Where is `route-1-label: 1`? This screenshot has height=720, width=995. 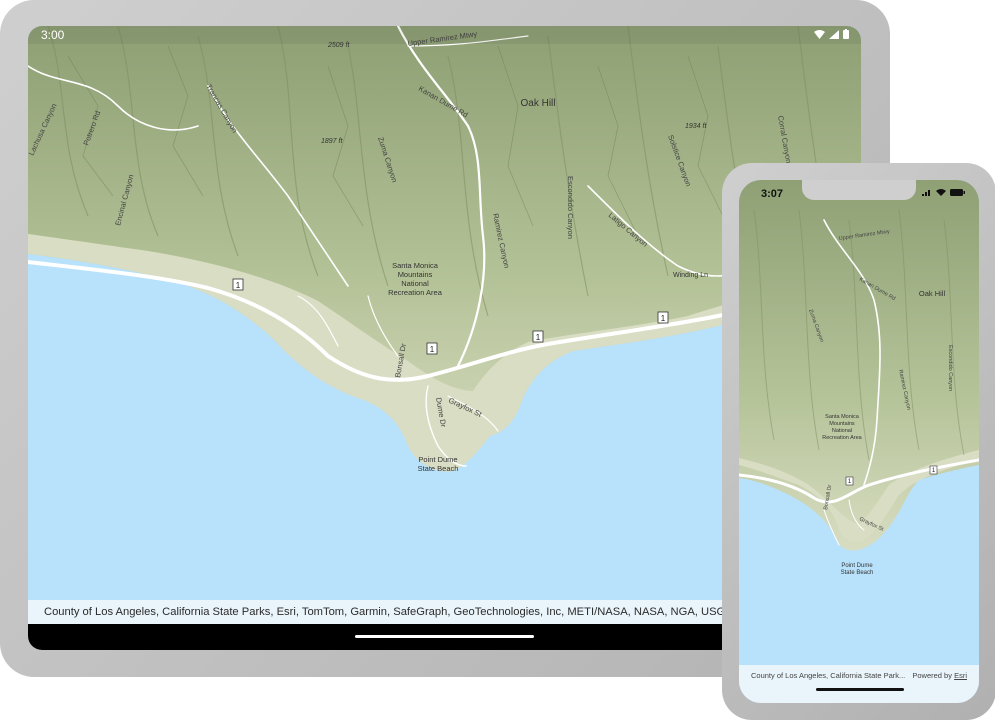
route-1-label: 1 is located at coordinates (238, 285).